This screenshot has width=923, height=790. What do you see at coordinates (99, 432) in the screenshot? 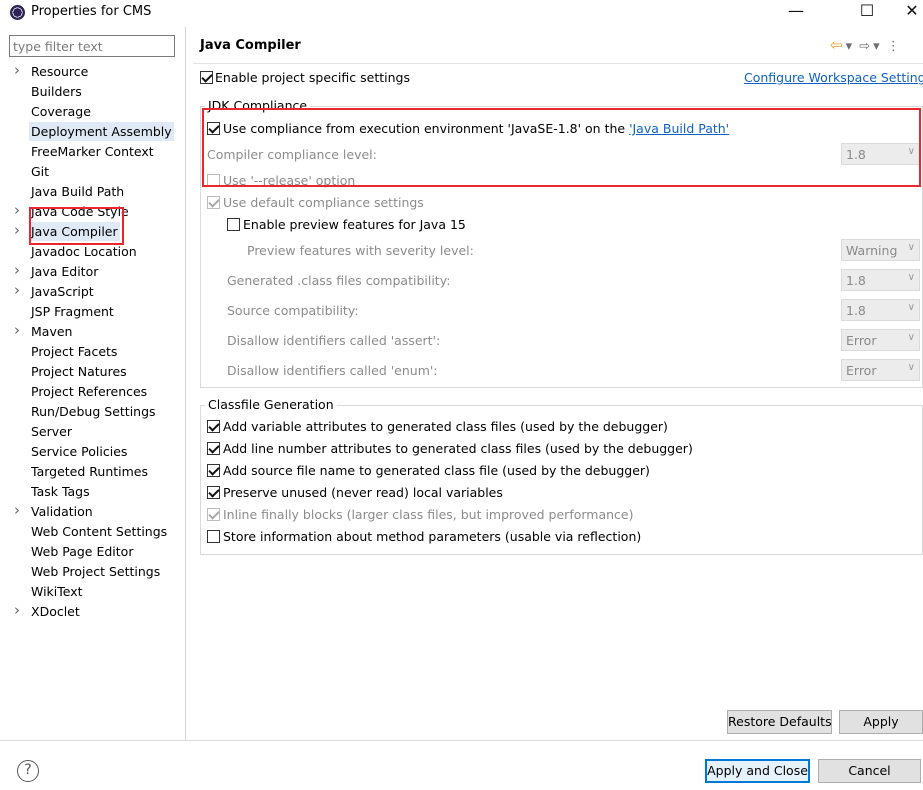
I see `tree-item: Server` at bounding box center [99, 432].